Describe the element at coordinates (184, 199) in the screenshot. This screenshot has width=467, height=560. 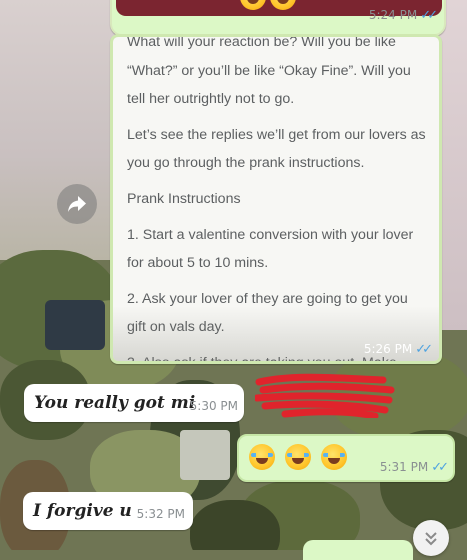
I see `message-paragraph: Prank Instructions` at that location.